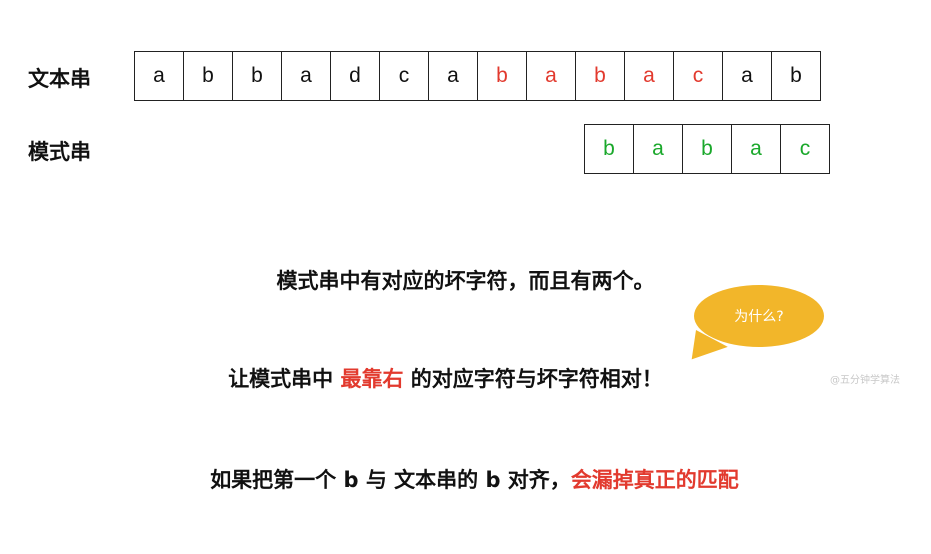  What do you see at coordinates (284, 379) in the screenshot?
I see `line2-before: 让模式串中` at bounding box center [284, 379].